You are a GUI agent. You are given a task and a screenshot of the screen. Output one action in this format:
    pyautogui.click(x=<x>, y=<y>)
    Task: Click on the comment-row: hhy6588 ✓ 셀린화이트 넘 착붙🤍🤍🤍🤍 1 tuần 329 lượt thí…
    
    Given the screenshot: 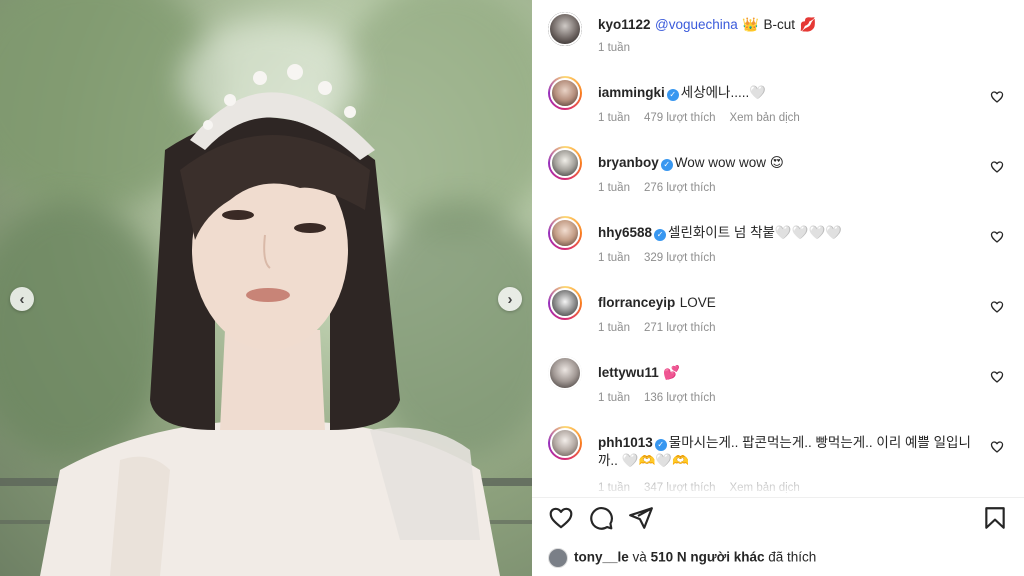 What is the action you would take?
    pyautogui.click(x=780, y=251)
    